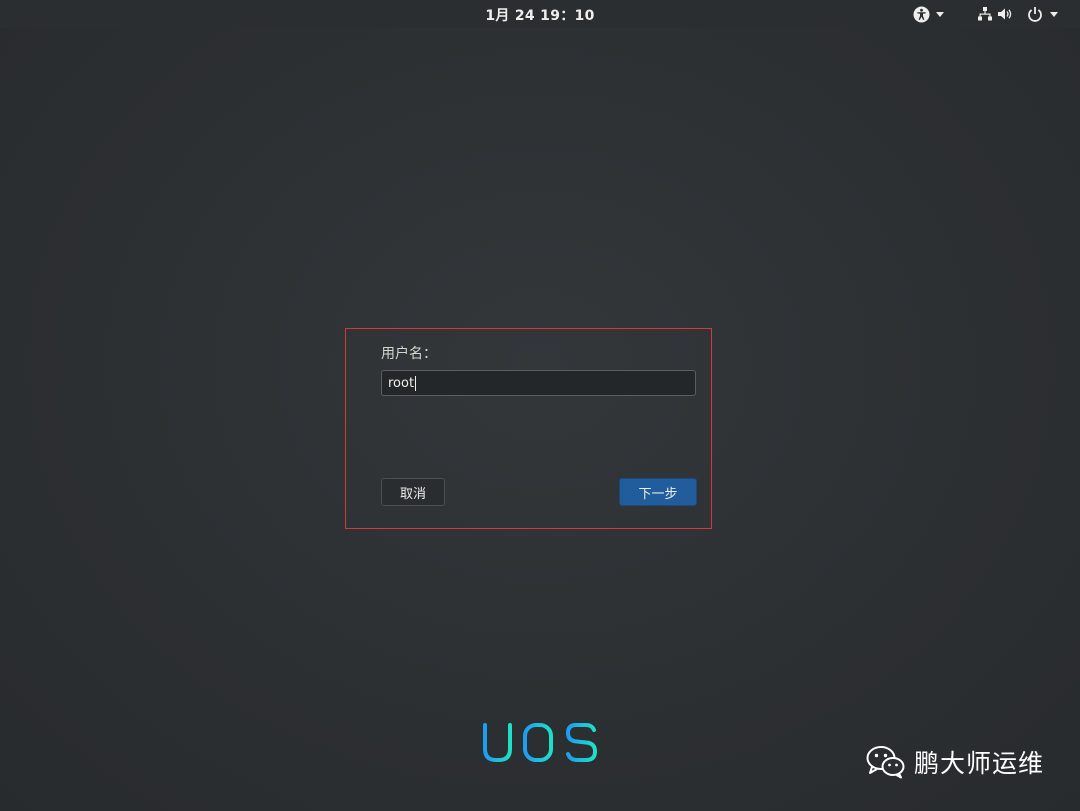 This screenshot has width=1080, height=811. Describe the element at coordinates (416, 383) in the screenshot. I see `text-cursor` at that location.